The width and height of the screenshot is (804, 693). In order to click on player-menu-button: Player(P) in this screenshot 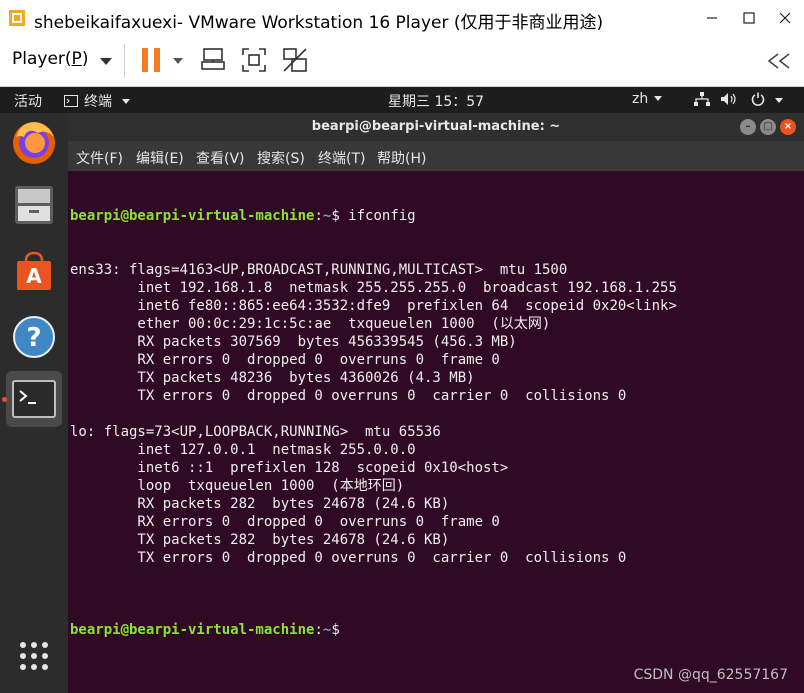, I will do `click(50, 59)`.